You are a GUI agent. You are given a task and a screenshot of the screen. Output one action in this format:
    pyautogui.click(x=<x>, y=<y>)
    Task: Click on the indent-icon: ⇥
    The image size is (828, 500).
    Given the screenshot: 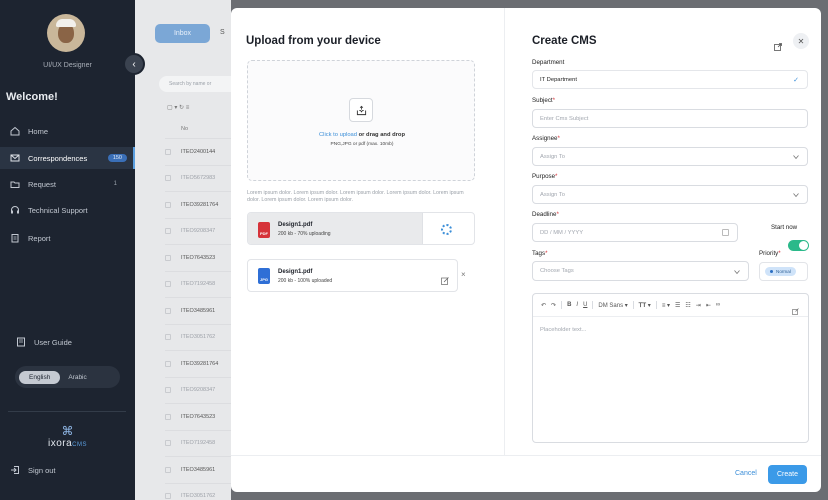 What is the action you would take?
    pyautogui.click(x=698, y=305)
    